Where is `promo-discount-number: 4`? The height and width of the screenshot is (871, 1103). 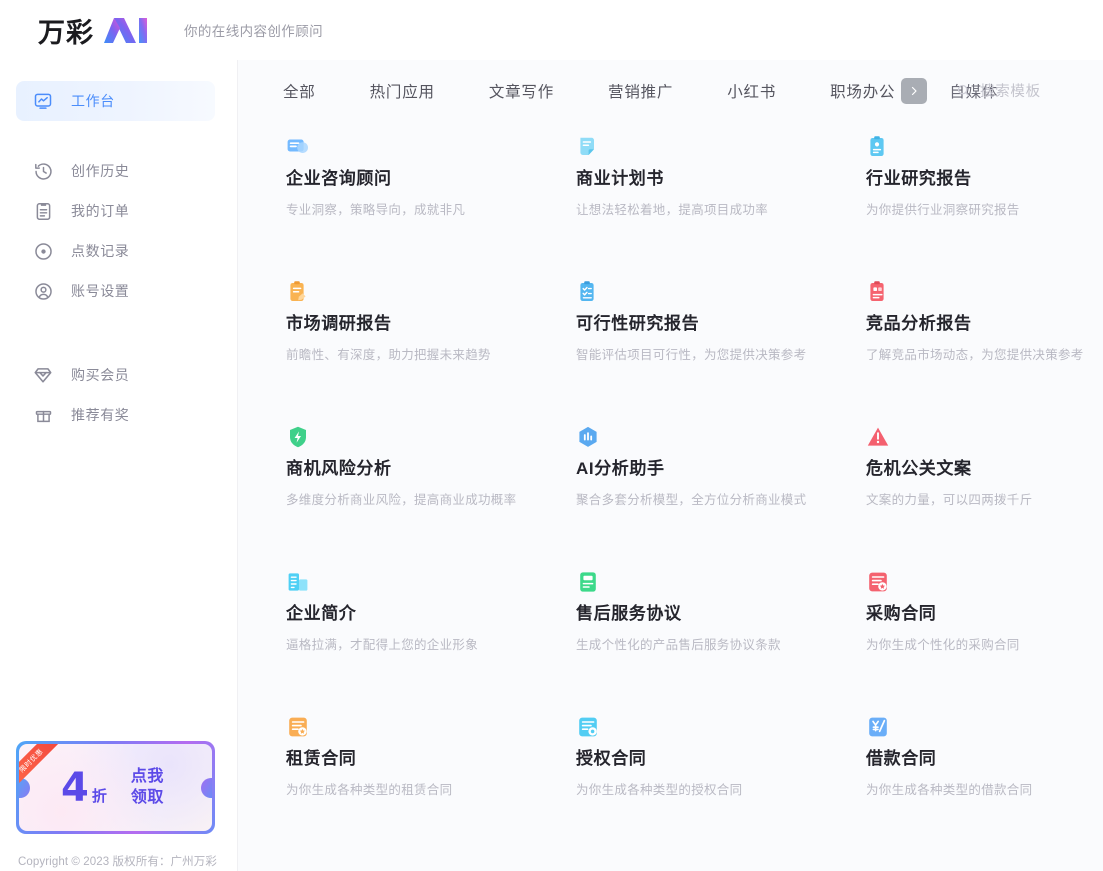
promo-discount-number: 4 is located at coordinates (75, 787).